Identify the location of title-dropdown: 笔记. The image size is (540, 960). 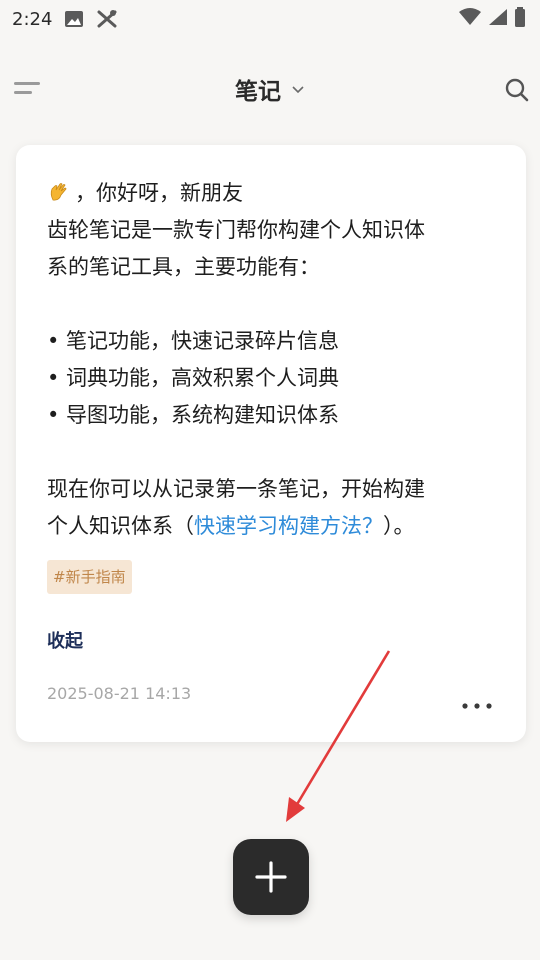
(270, 89).